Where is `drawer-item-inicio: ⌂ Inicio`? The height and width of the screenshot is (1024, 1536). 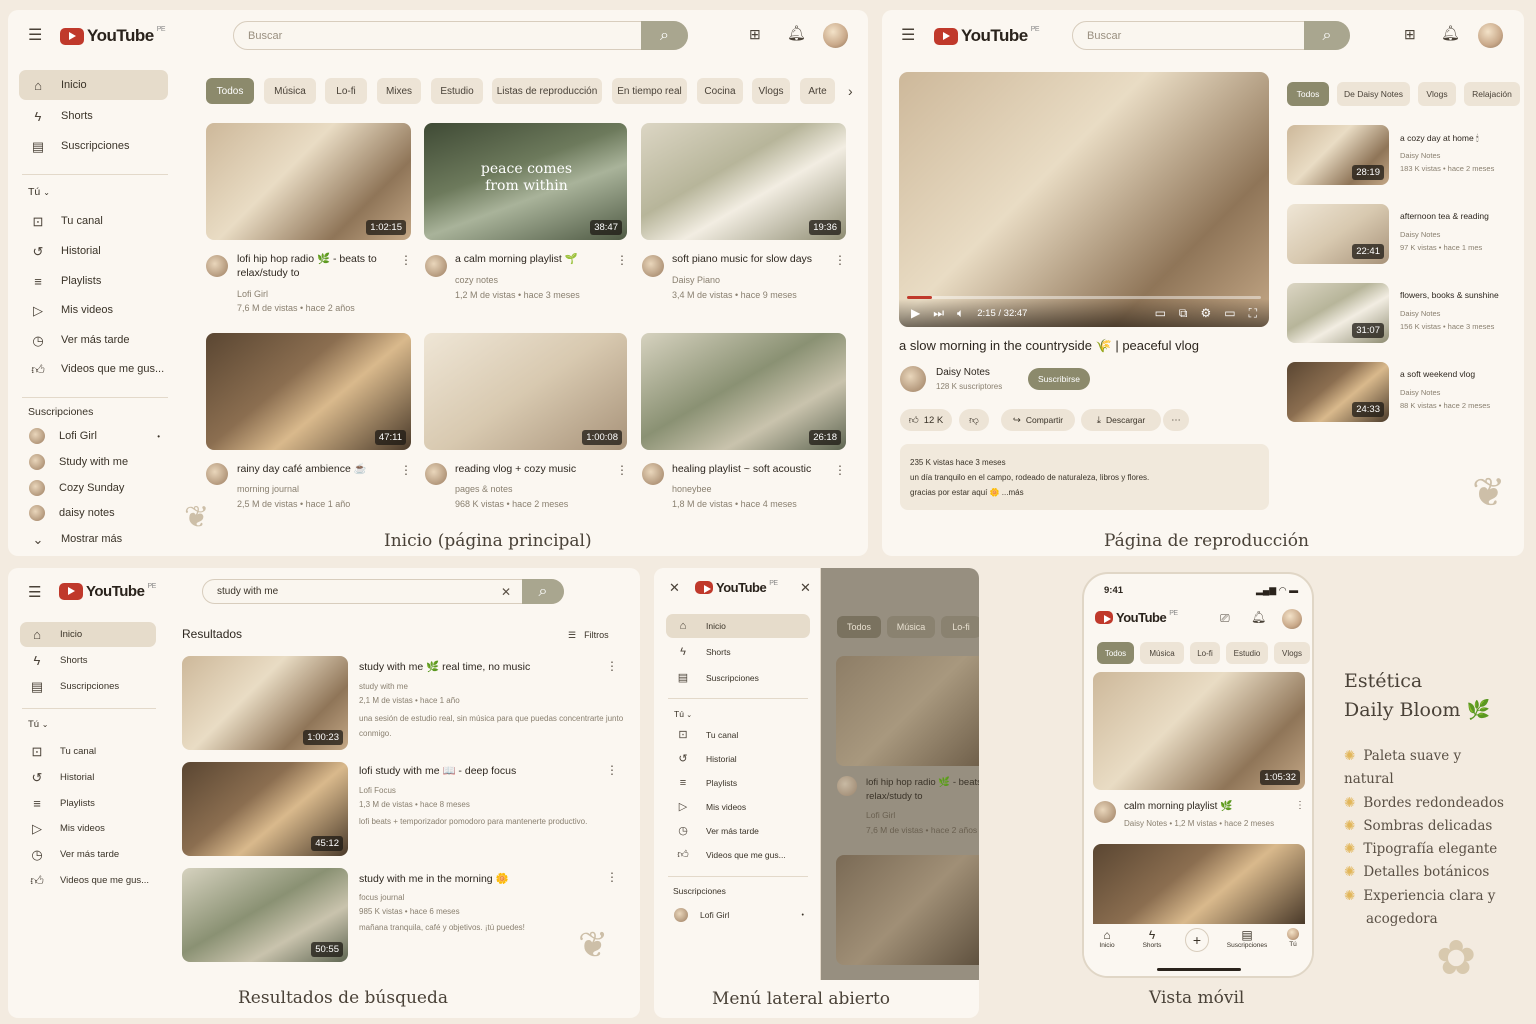 drawer-item-inicio: ⌂ Inicio is located at coordinates (738, 626).